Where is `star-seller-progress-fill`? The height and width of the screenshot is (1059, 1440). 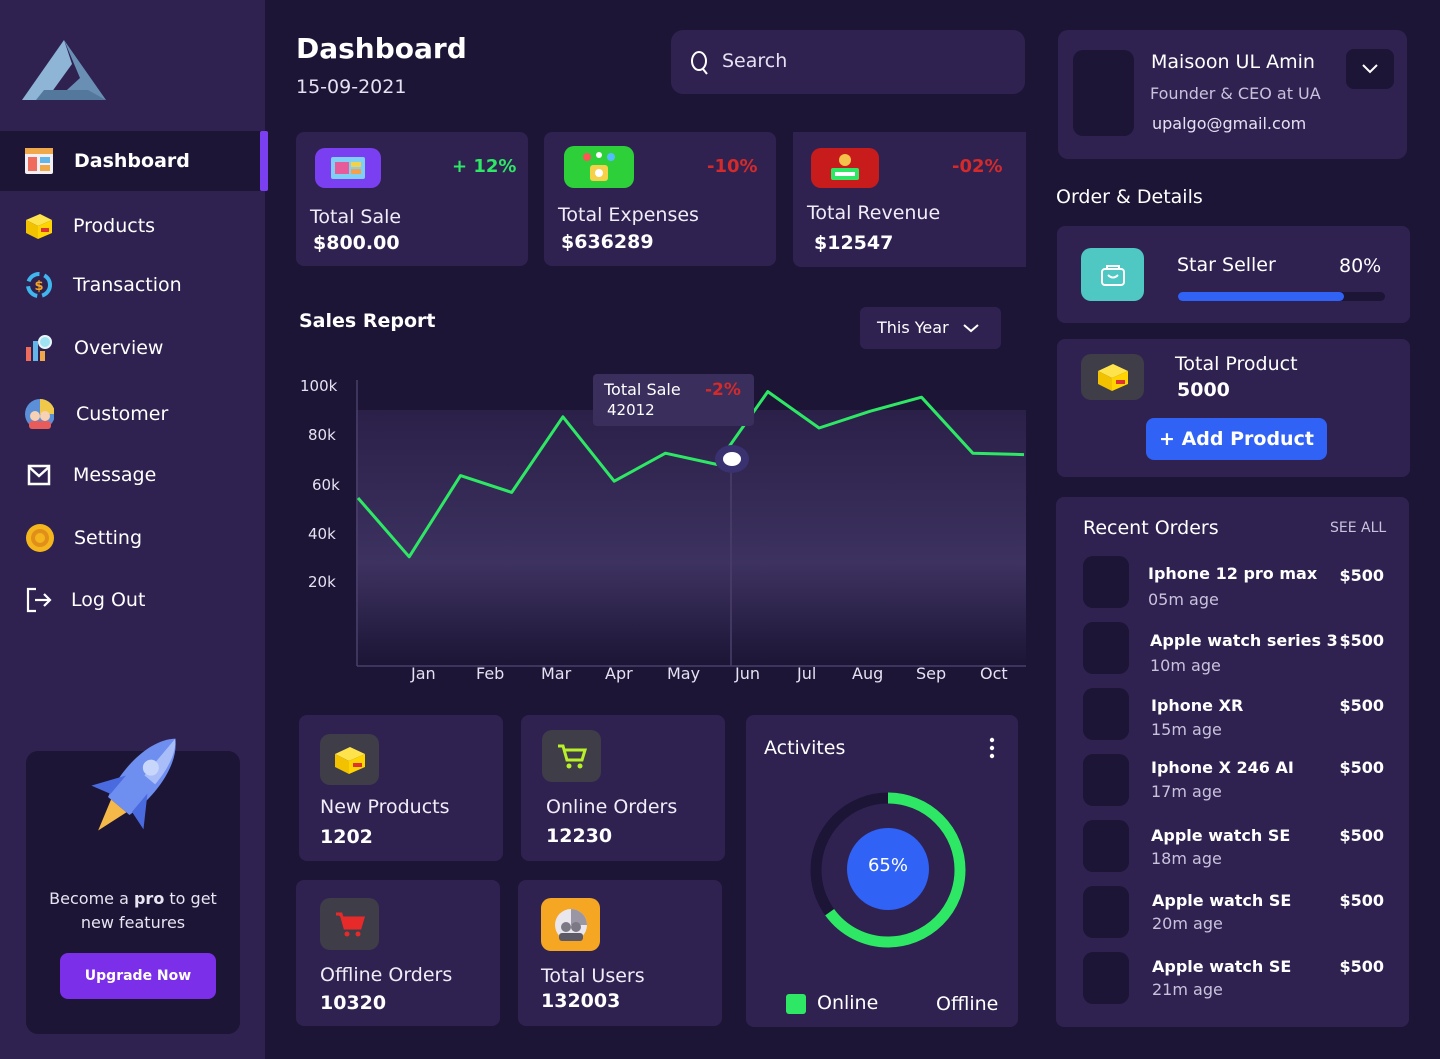
star-seller-progress-fill is located at coordinates (1261, 296).